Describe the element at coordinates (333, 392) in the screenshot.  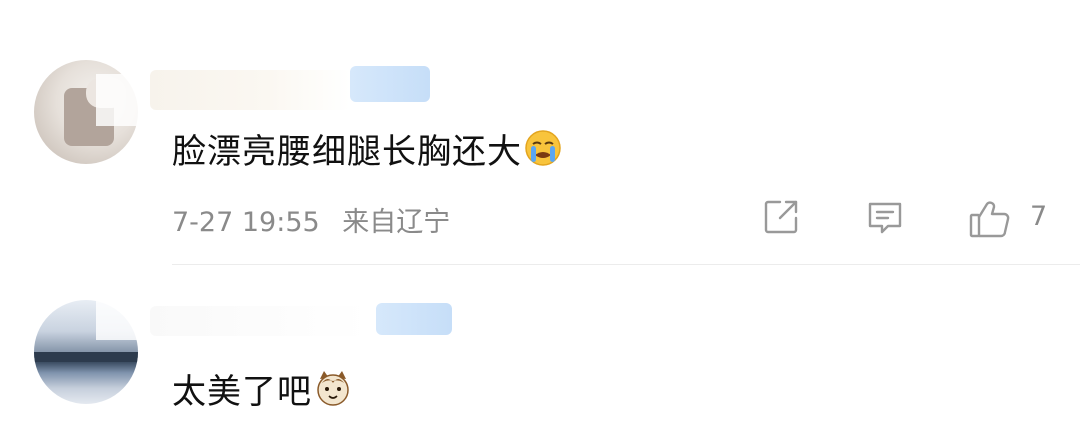
I see `cat-face-emoji-icon` at that location.